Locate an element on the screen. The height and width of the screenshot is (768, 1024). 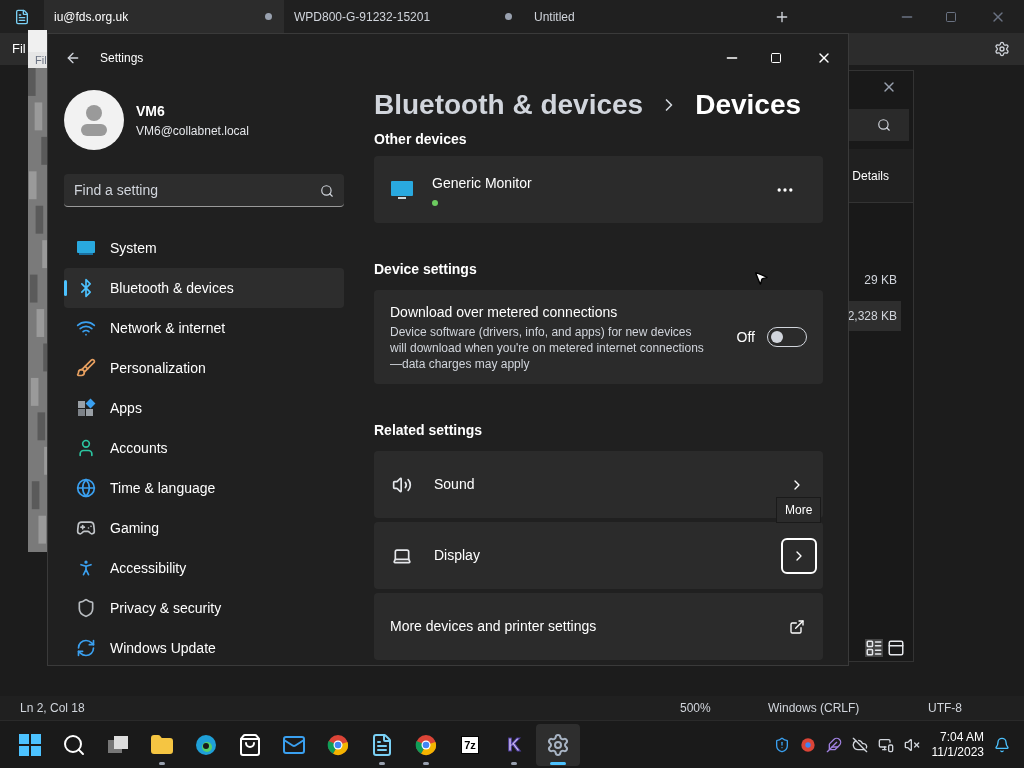
link-label: More devices and printer settings is located at coordinates (493, 626).